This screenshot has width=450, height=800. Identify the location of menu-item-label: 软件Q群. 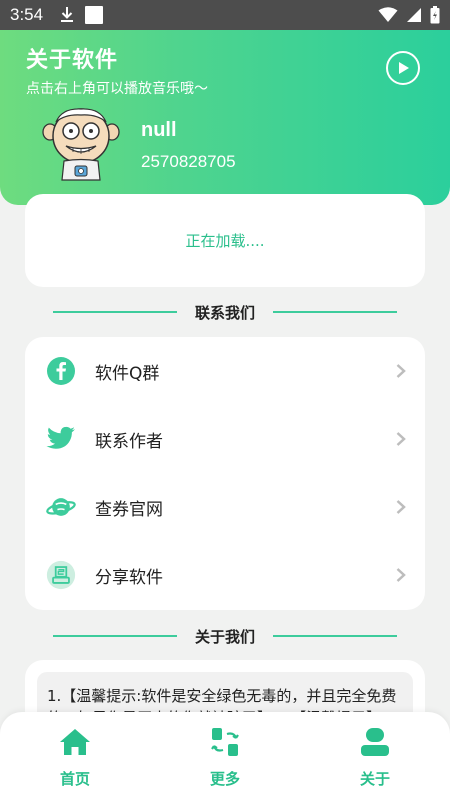
(127, 373).